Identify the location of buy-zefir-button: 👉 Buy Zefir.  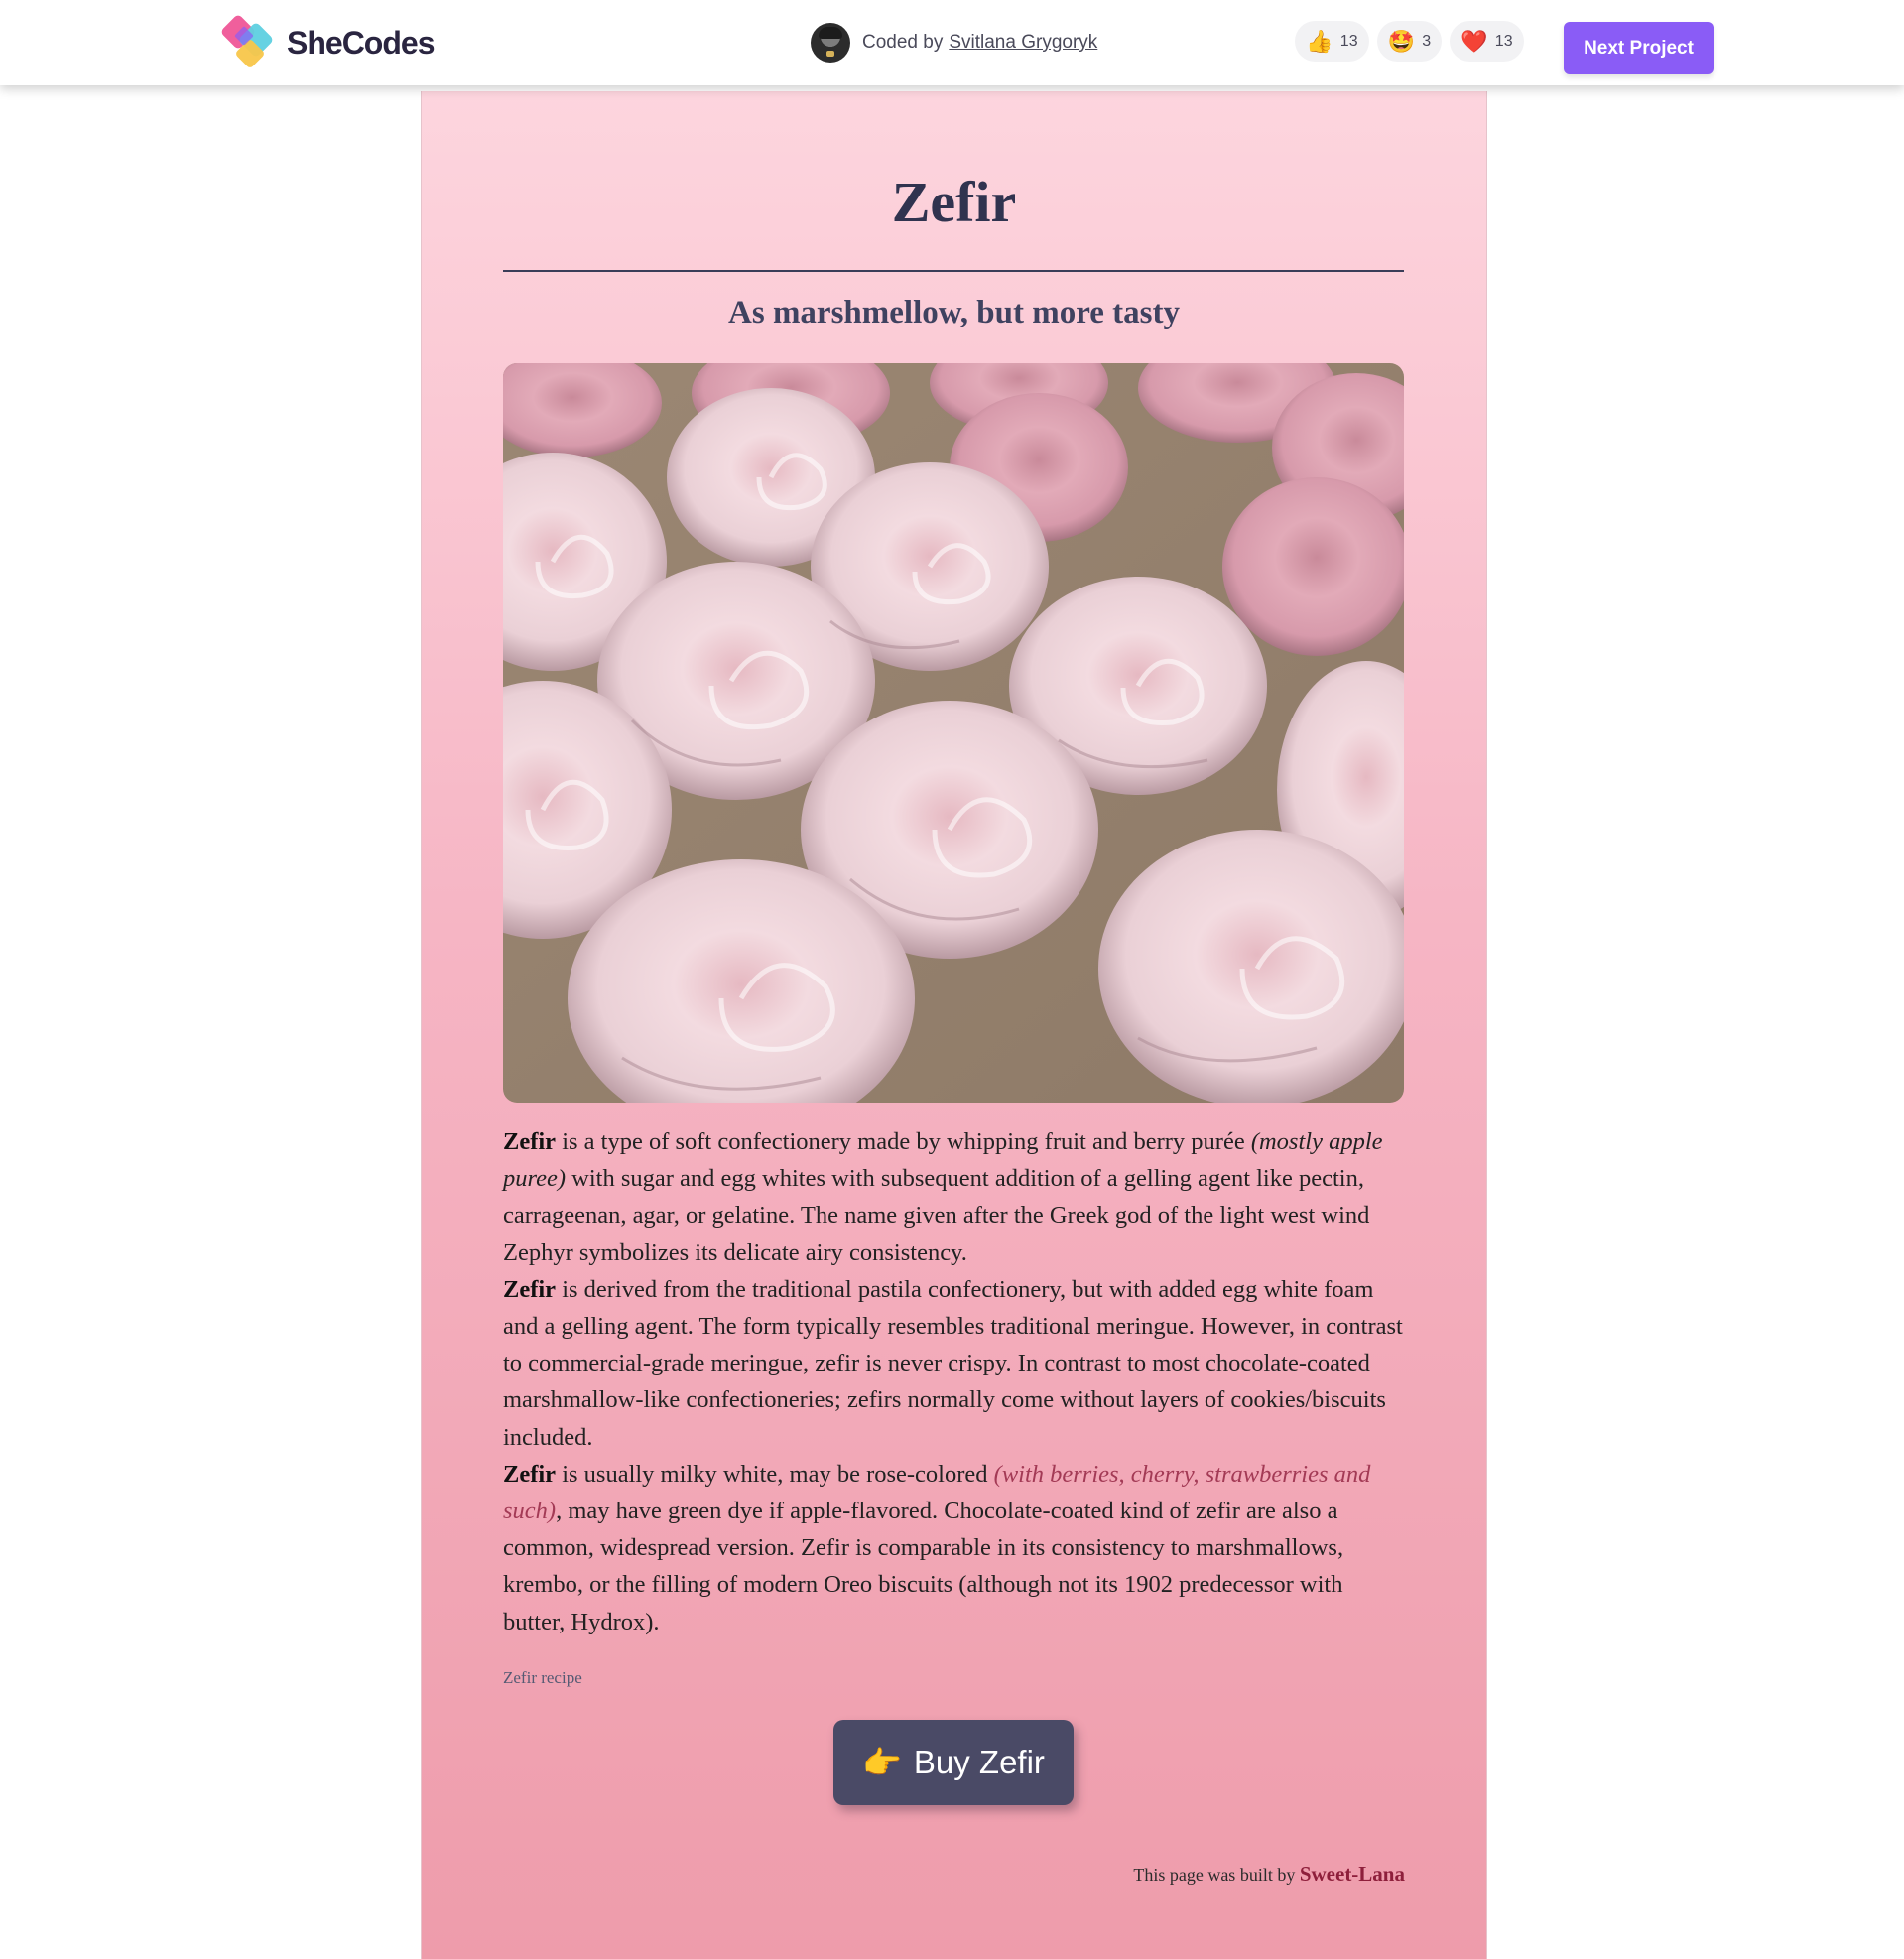
(953, 1762).